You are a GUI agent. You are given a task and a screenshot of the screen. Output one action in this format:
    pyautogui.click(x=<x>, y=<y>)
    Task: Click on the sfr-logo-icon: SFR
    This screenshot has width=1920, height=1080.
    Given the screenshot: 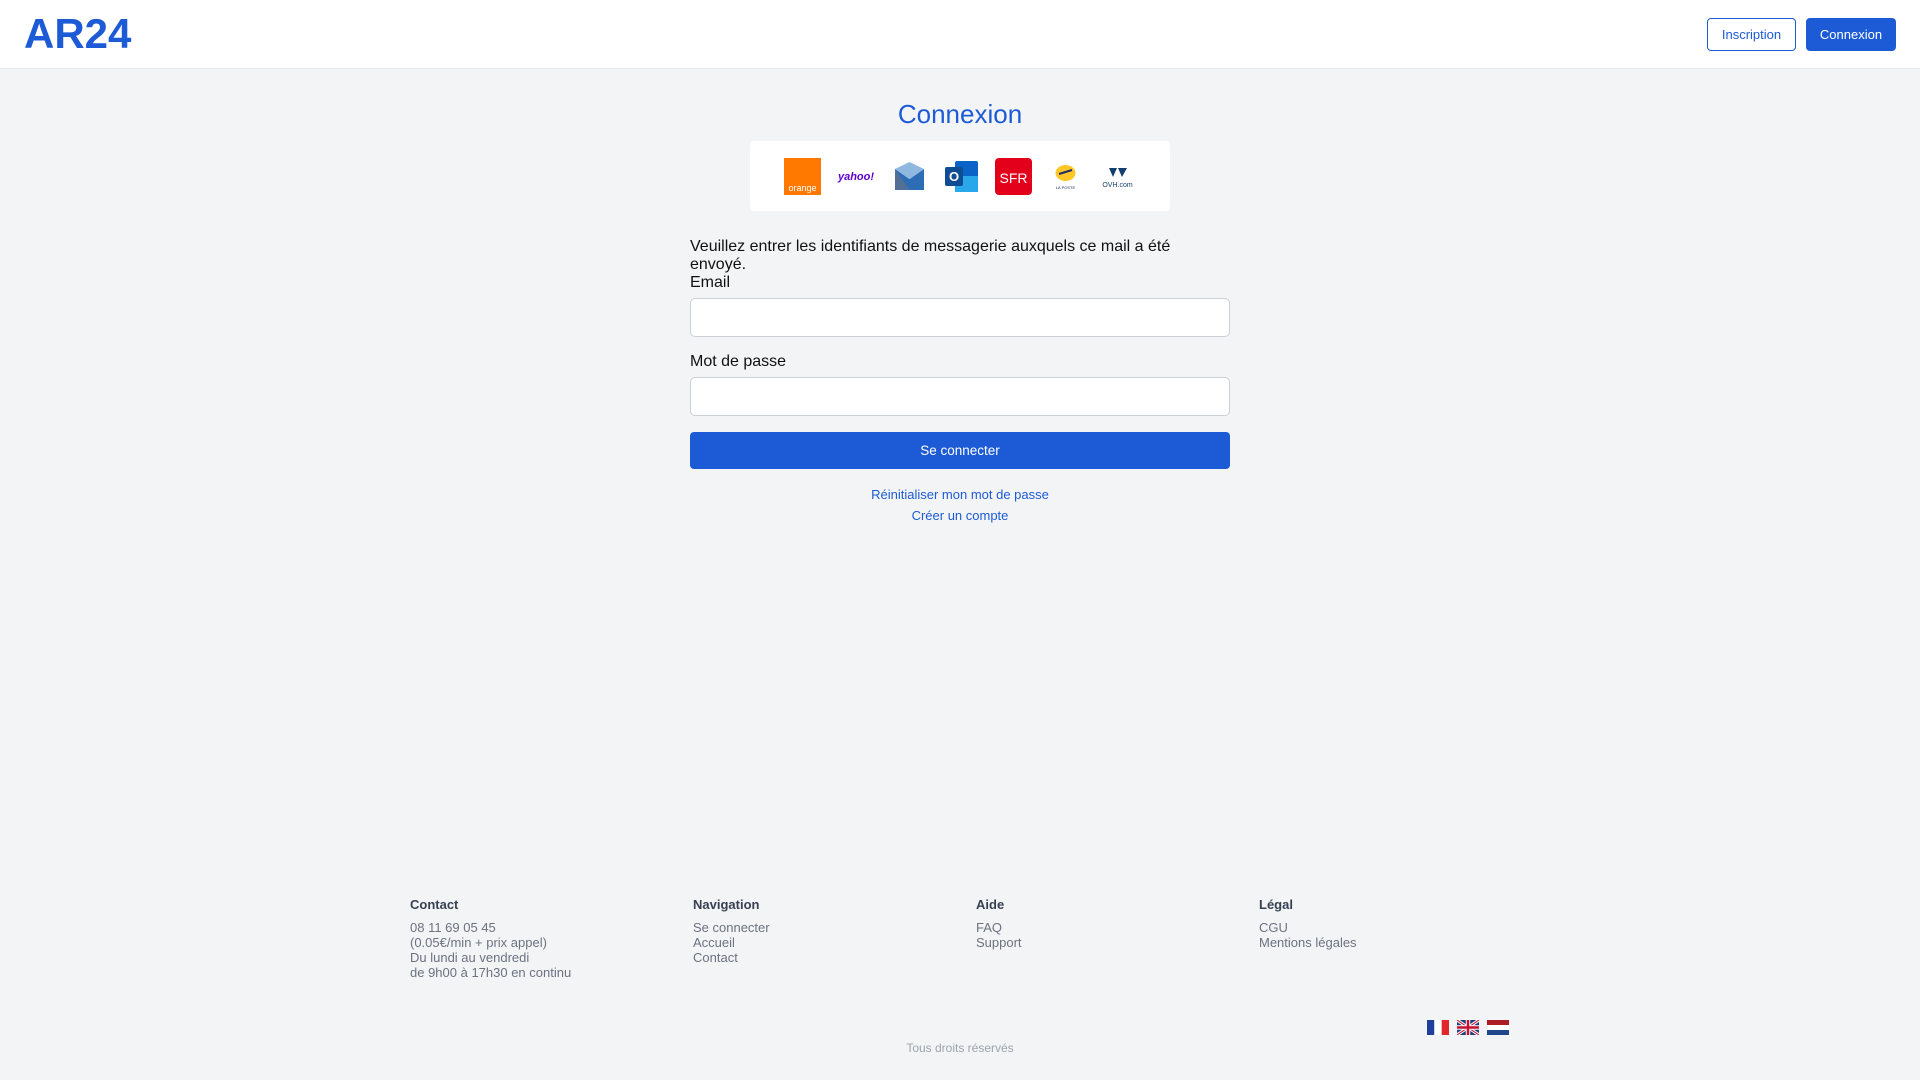 What is the action you would take?
    pyautogui.click(x=1013, y=176)
    